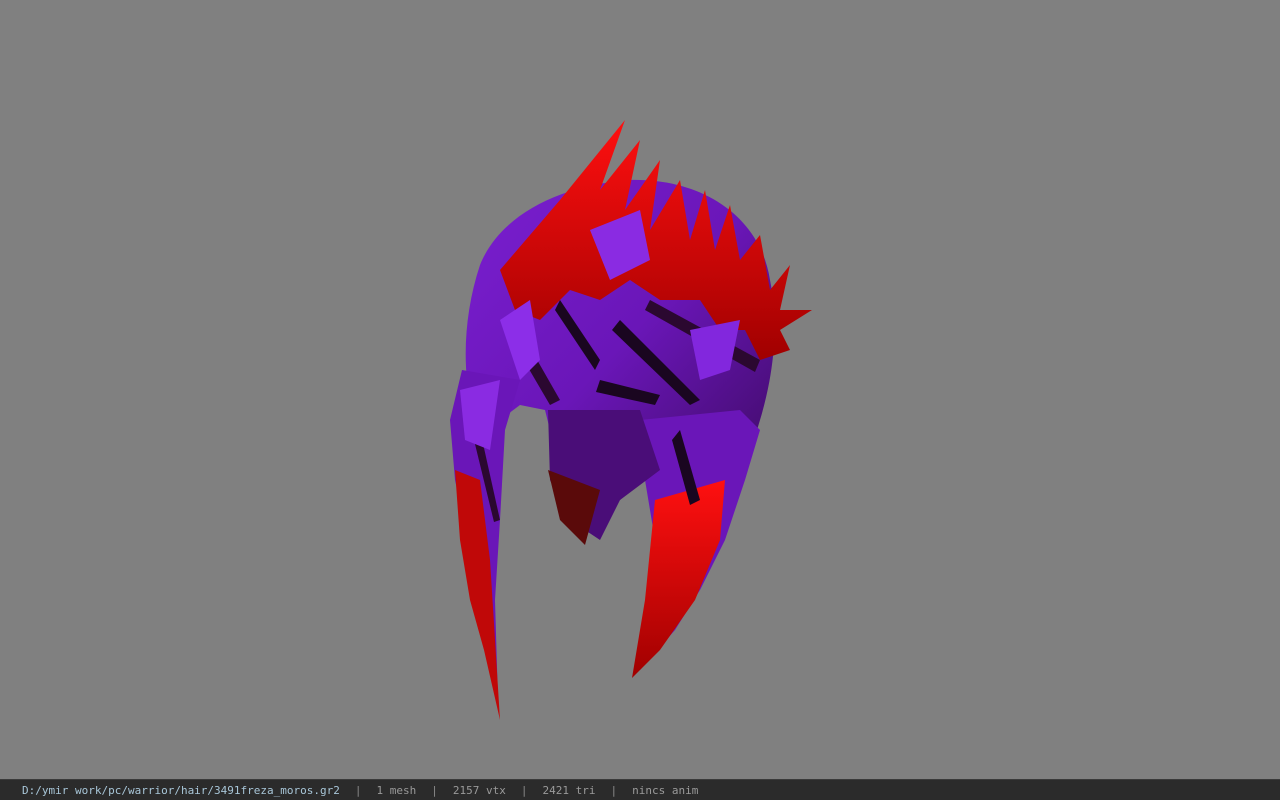 The height and width of the screenshot is (800, 1280). Describe the element at coordinates (396, 790) in the screenshot. I see `mesh-count: 1 mesh` at that location.